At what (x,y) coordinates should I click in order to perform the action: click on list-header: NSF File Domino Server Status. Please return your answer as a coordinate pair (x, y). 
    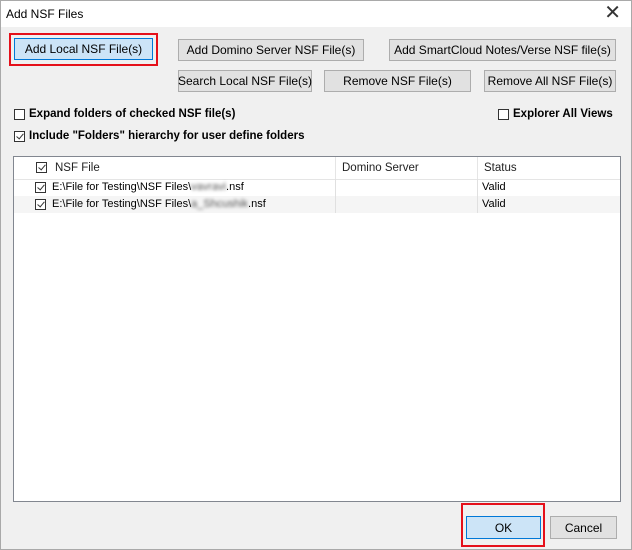
    Looking at the image, I should click on (317, 168).